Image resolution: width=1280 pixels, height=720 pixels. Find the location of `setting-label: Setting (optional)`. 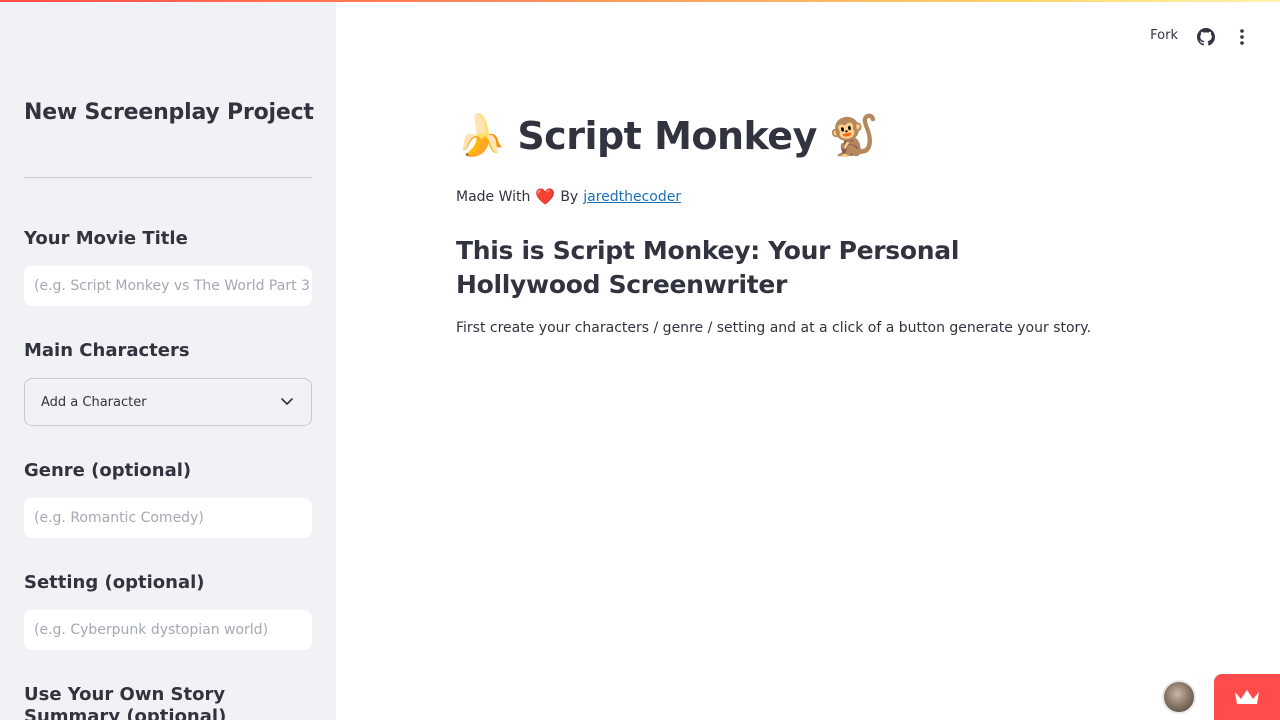

setting-label: Setting (optional) is located at coordinates (114, 582).